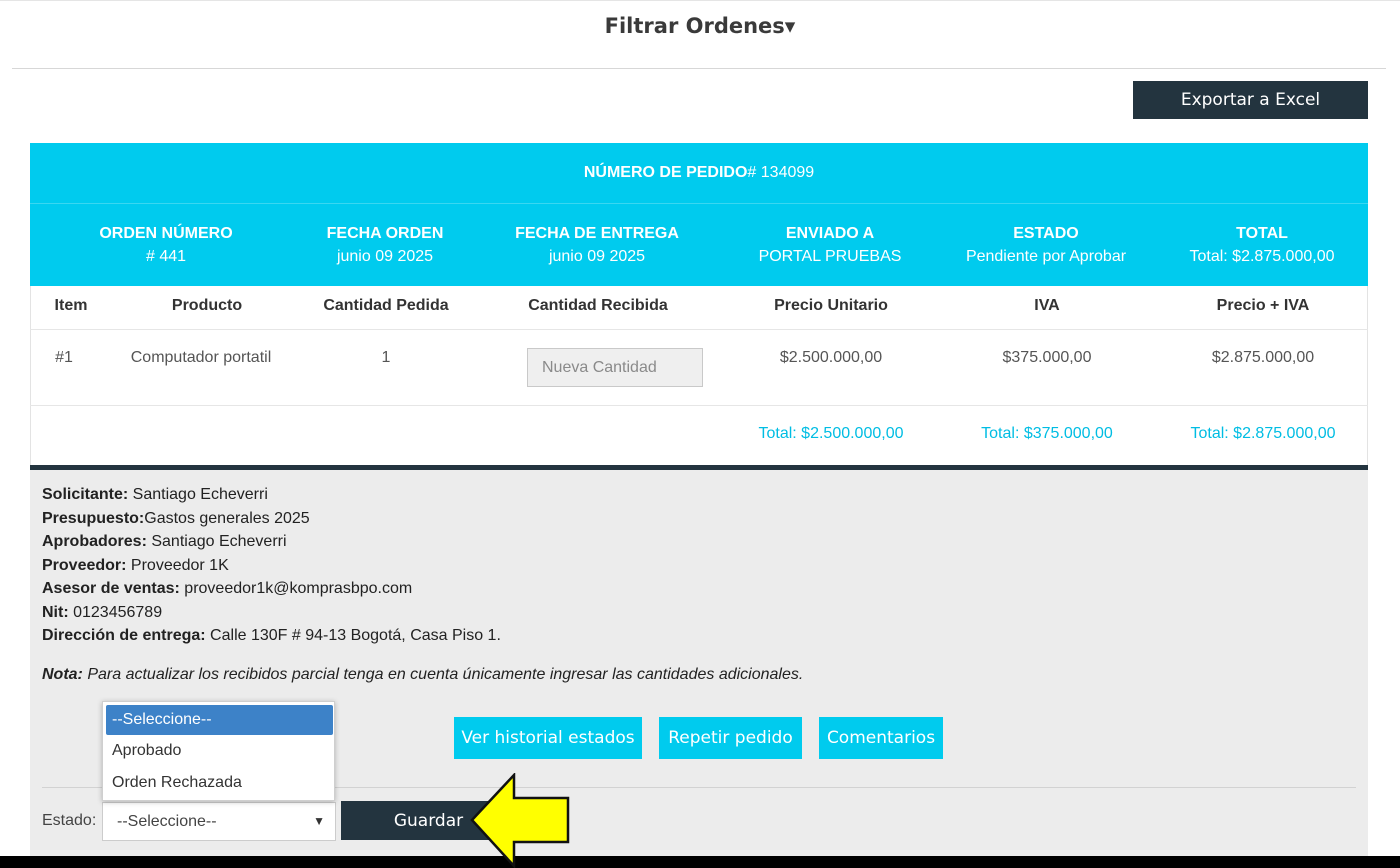 This screenshot has width=1400, height=868. I want to click on estado-select: --Seleccione-- ▼, so click(219, 821).